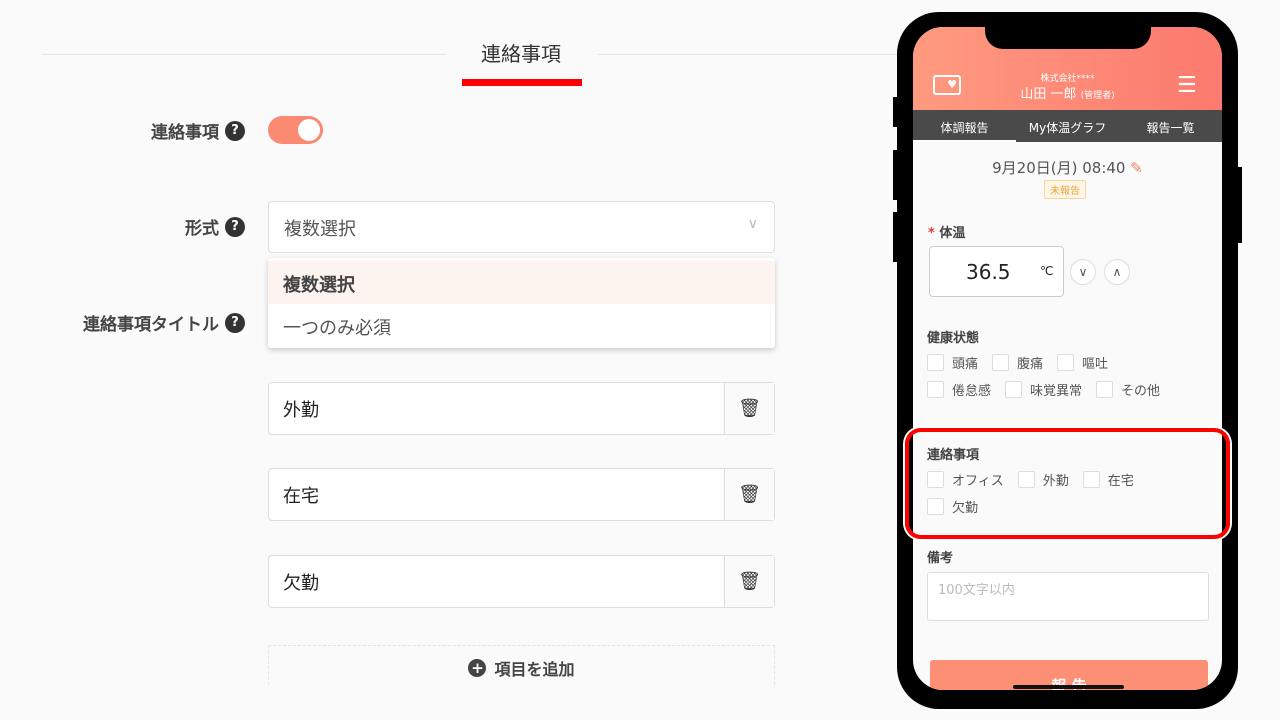 The width and height of the screenshot is (1280, 720). I want to click on temp-unit: ℃, so click(1047, 271).